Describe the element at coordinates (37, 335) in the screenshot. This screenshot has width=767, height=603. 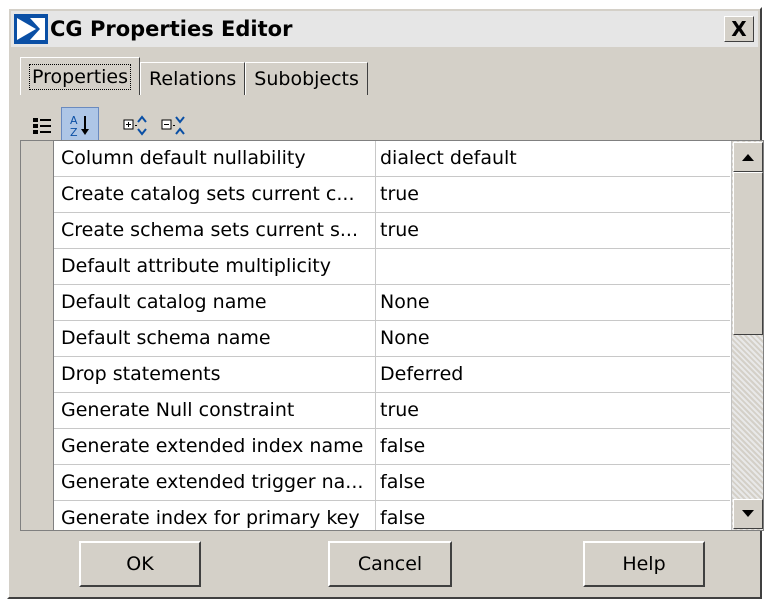
I see `row-gutter` at that location.